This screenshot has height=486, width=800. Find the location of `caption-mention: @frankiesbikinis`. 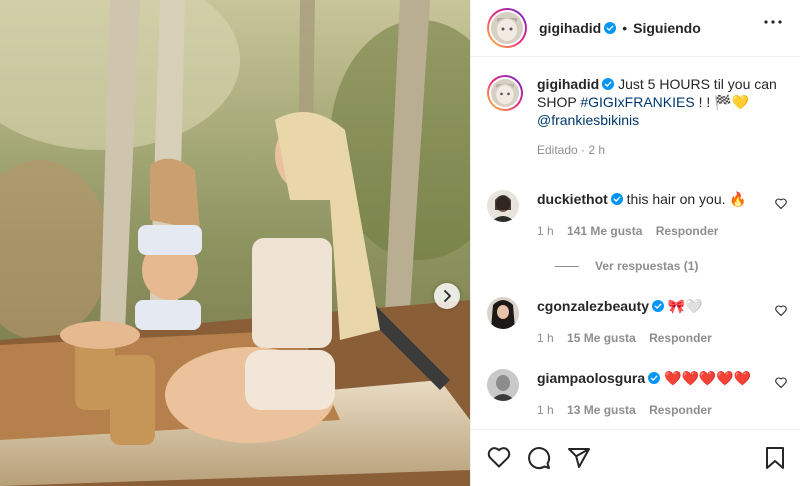

caption-mention: @frankiesbikinis is located at coordinates (588, 120).